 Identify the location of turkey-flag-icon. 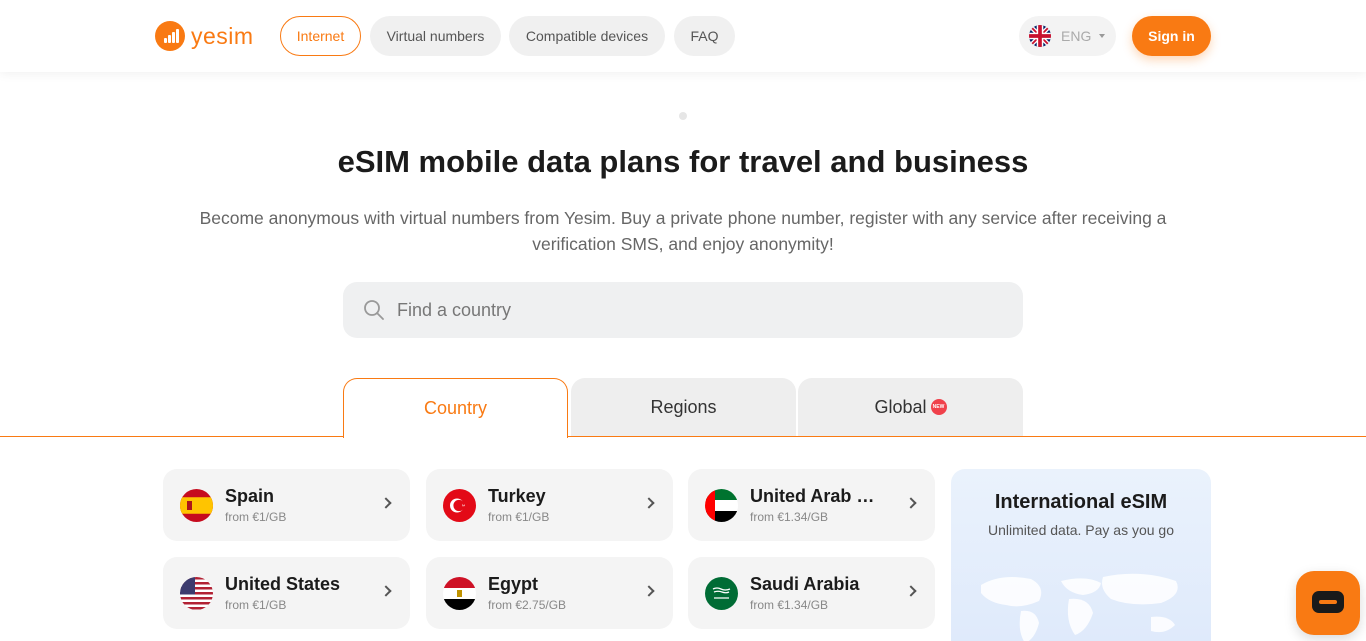
(459, 505).